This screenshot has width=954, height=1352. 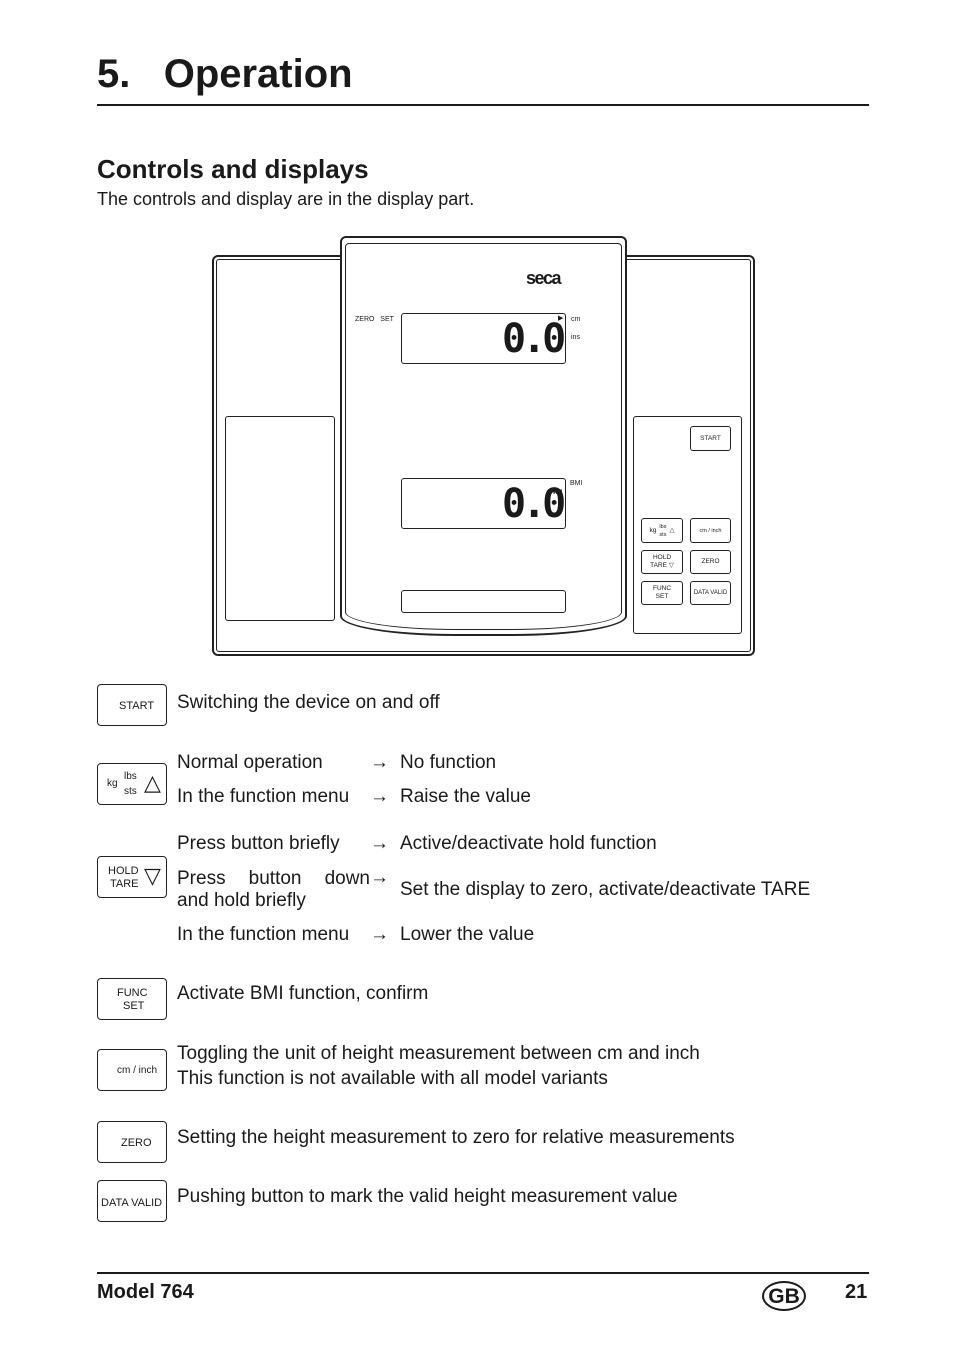 What do you see at coordinates (250, 762) in the screenshot?
I see `kg-action-1: Normal operation` at bounding box center [250, 762].